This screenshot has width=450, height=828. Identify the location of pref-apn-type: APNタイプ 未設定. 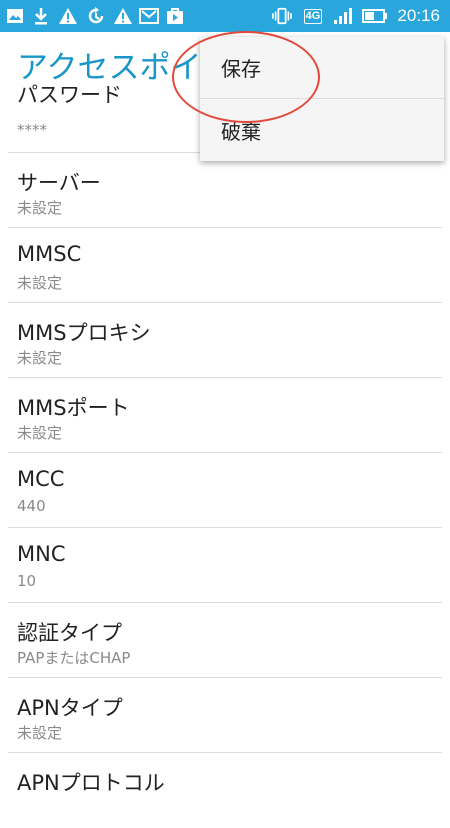
(225, 715).